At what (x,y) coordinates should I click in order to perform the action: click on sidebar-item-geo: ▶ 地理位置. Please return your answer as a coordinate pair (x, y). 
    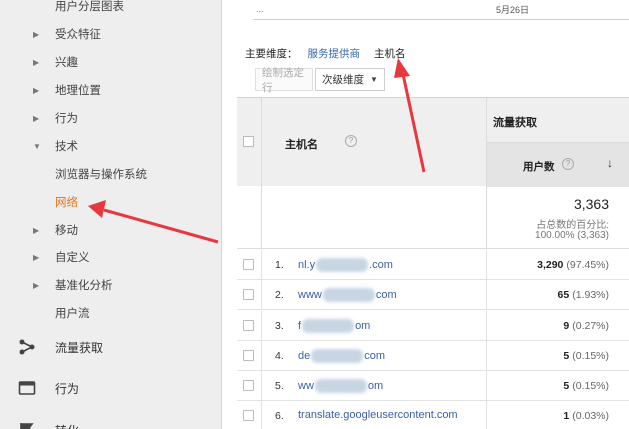
    Looking at the image, I should click on (111, 90).